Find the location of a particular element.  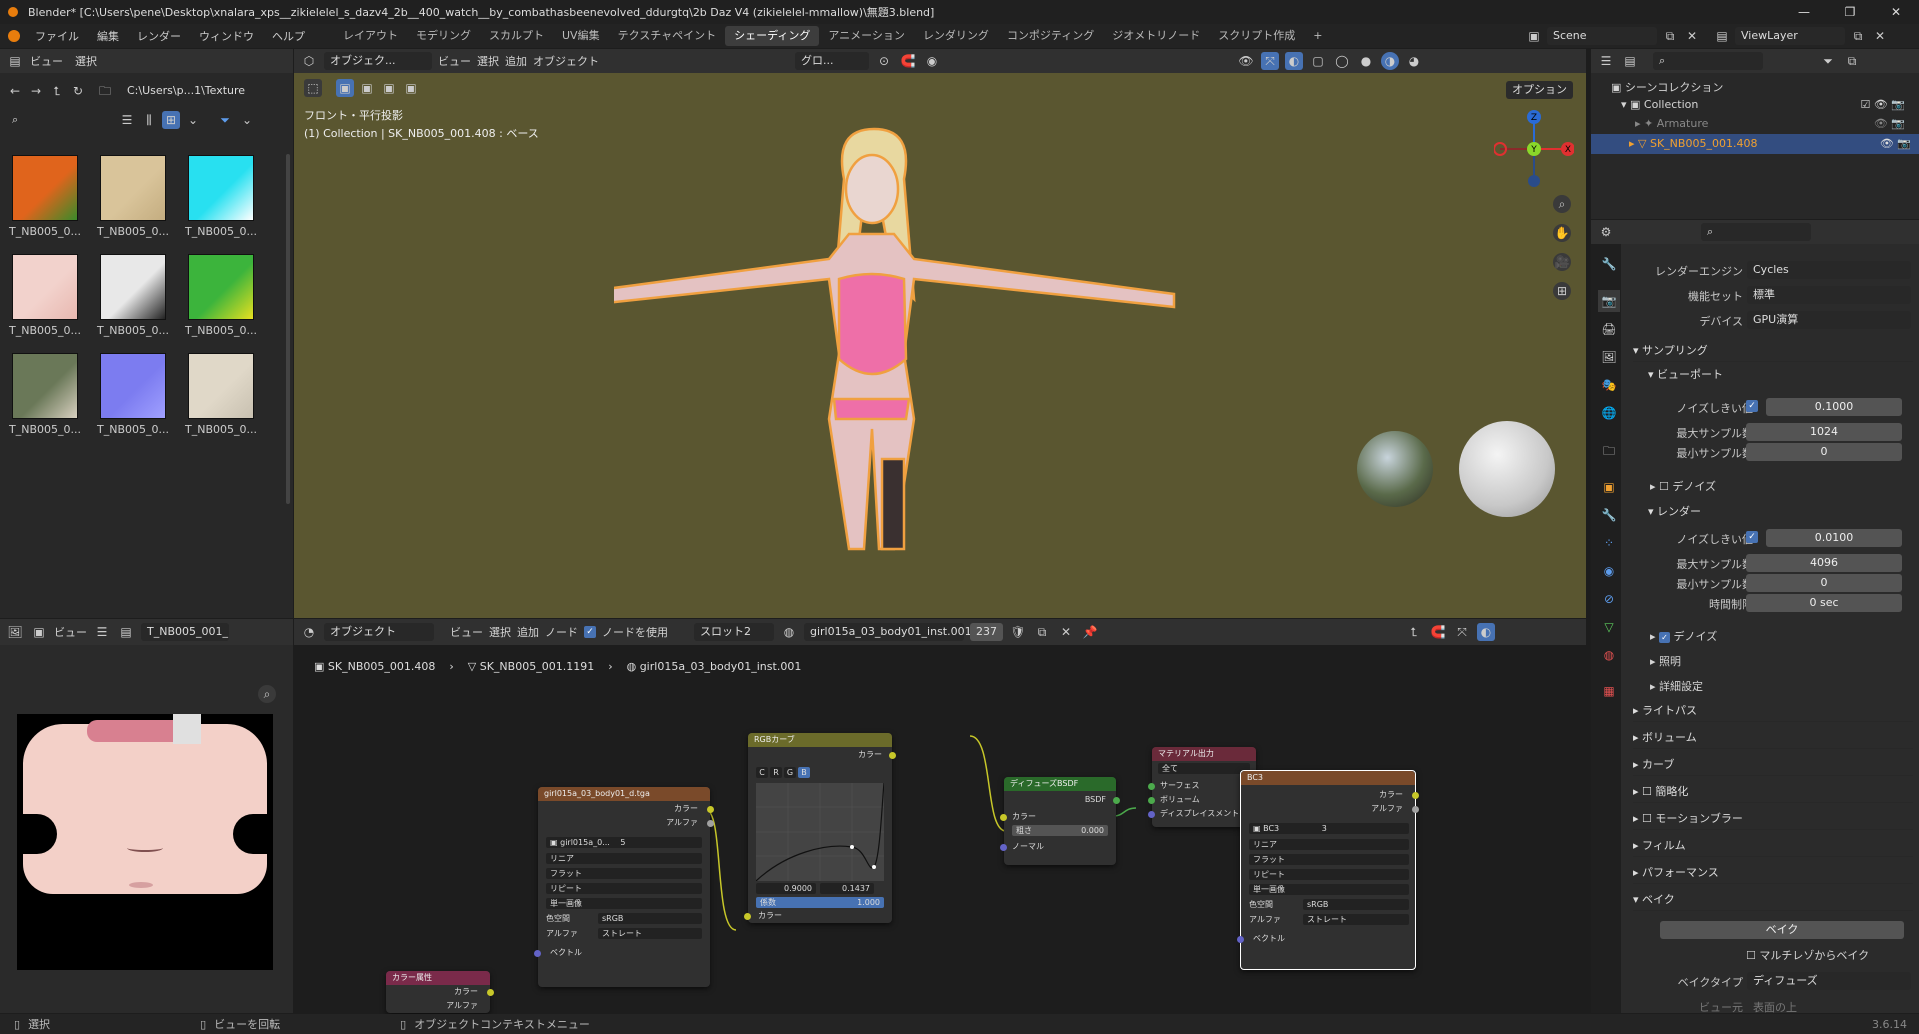

curve-channel-r: R is located at coordinates (776, 772).